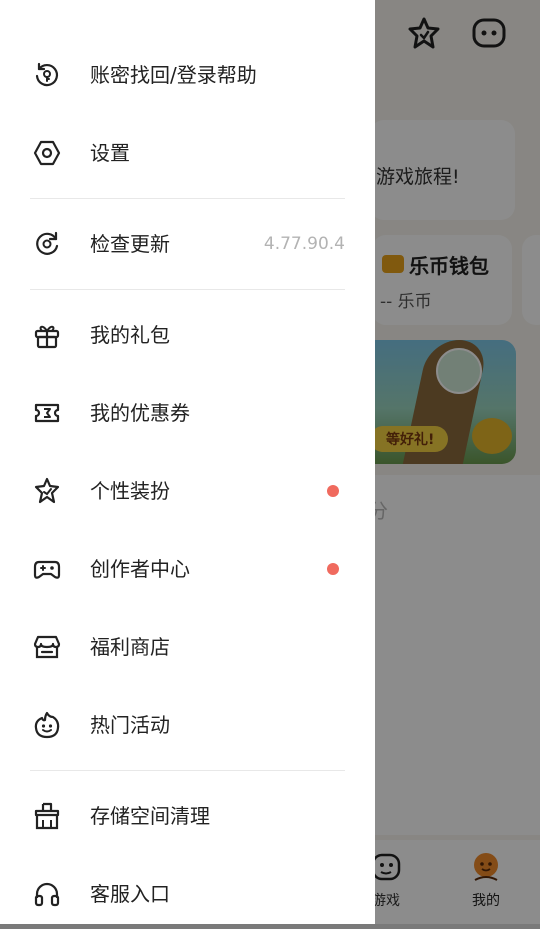 Image resolution: width=540 pixels, height=929 pixels. I want to click on gift-icon, so click(47, 335).